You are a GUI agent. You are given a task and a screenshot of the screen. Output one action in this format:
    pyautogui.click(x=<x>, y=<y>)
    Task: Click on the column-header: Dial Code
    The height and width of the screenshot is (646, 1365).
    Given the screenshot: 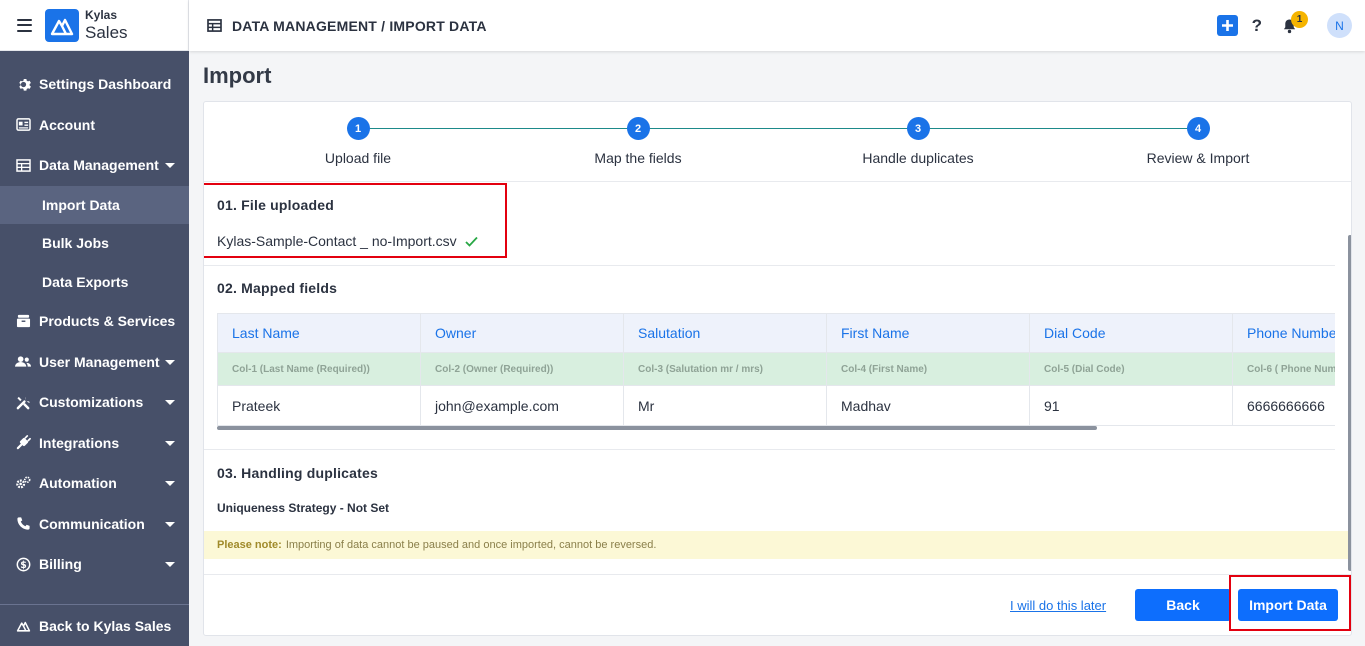 What is the action you would take?
    pyautogui.click(x=1131, y=333)
    